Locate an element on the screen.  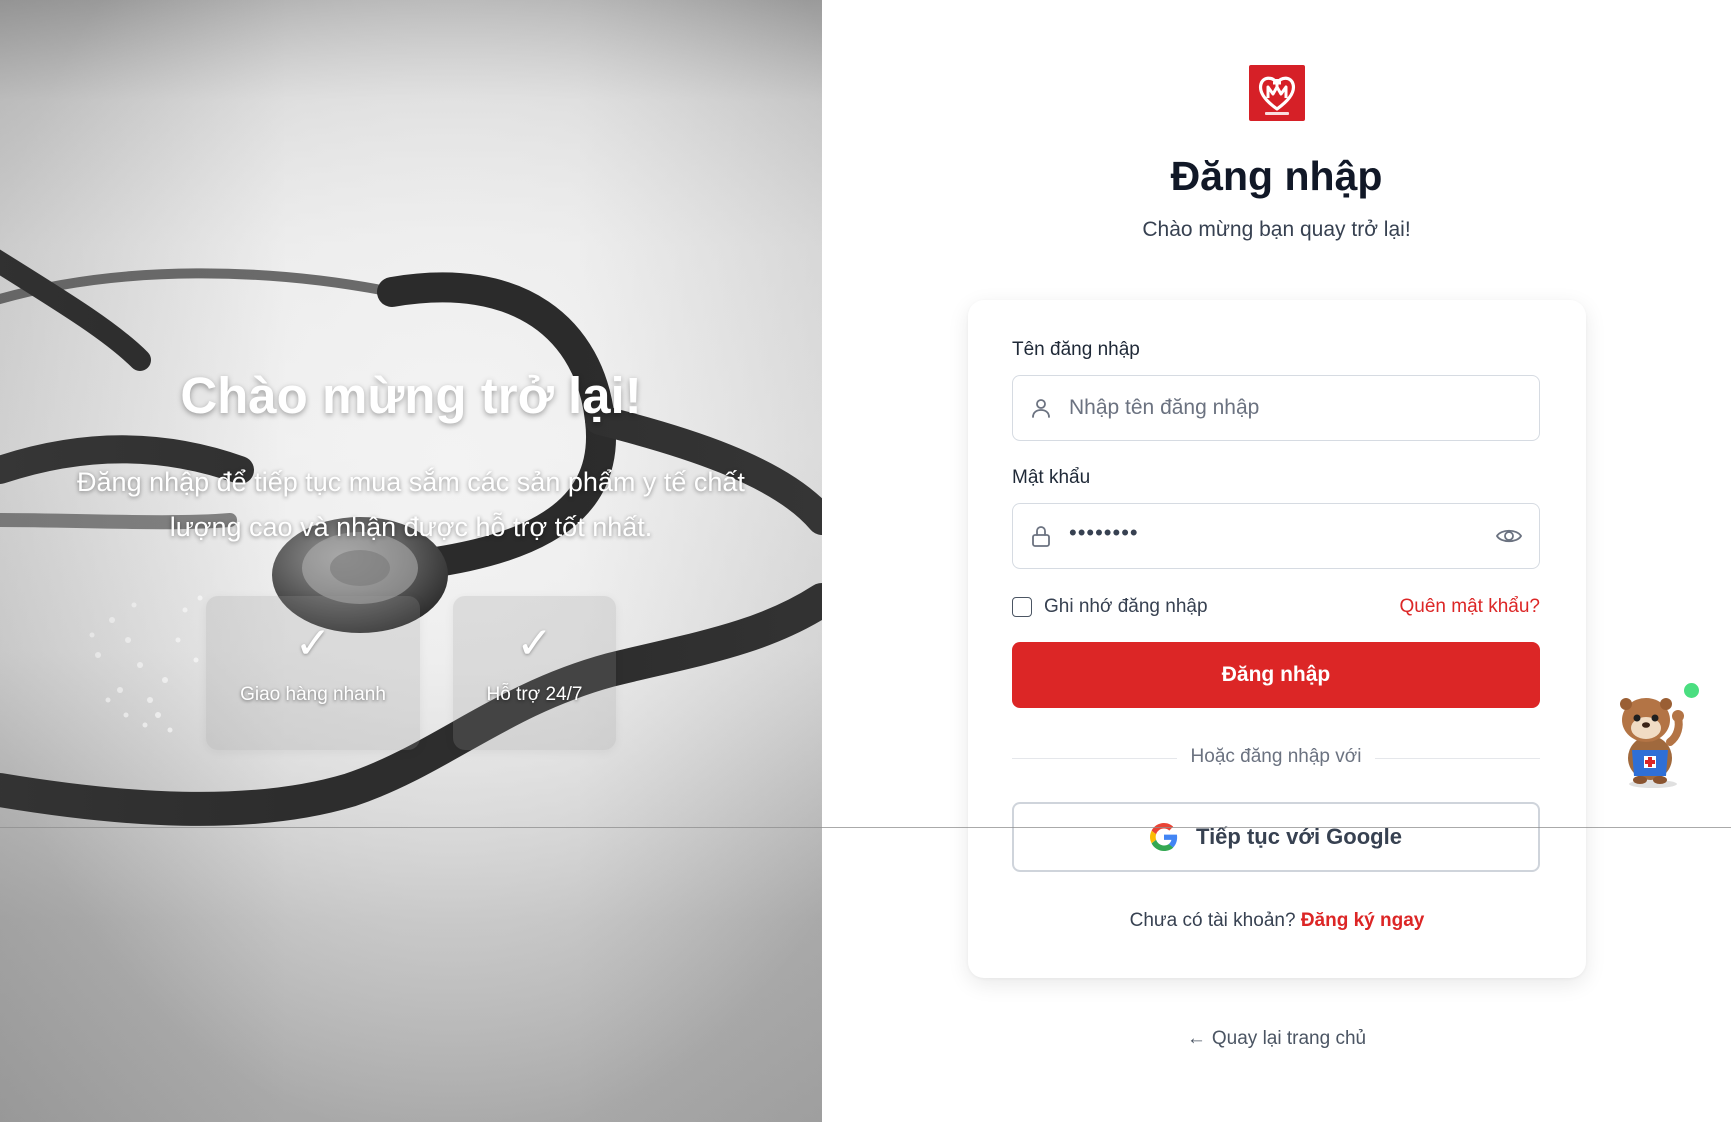
password-value: •••••••• is located at coordinates (1104, 532).